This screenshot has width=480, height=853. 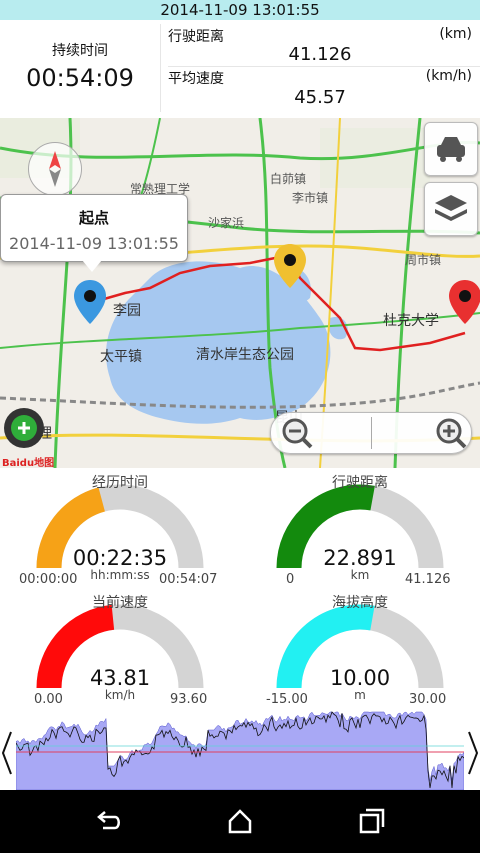 What do you see at coordinates (120, 678) in the screenshot?
I see `gauge-value: 43.81` at bounding box center [120, 678].